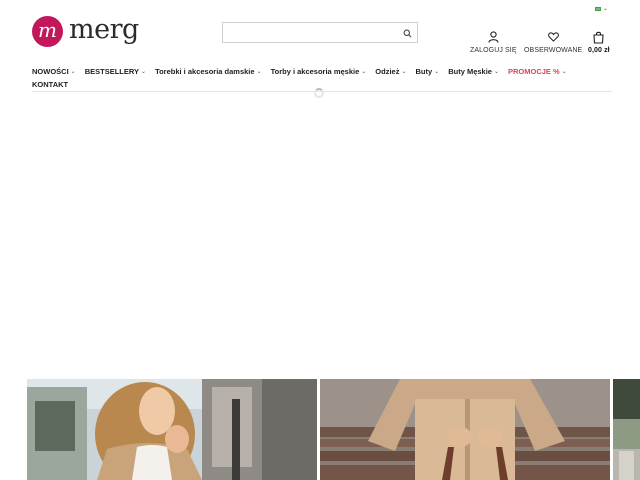 The image size is (640, 480). I want to click on photo-outdoor-partial, so click(626, 429).